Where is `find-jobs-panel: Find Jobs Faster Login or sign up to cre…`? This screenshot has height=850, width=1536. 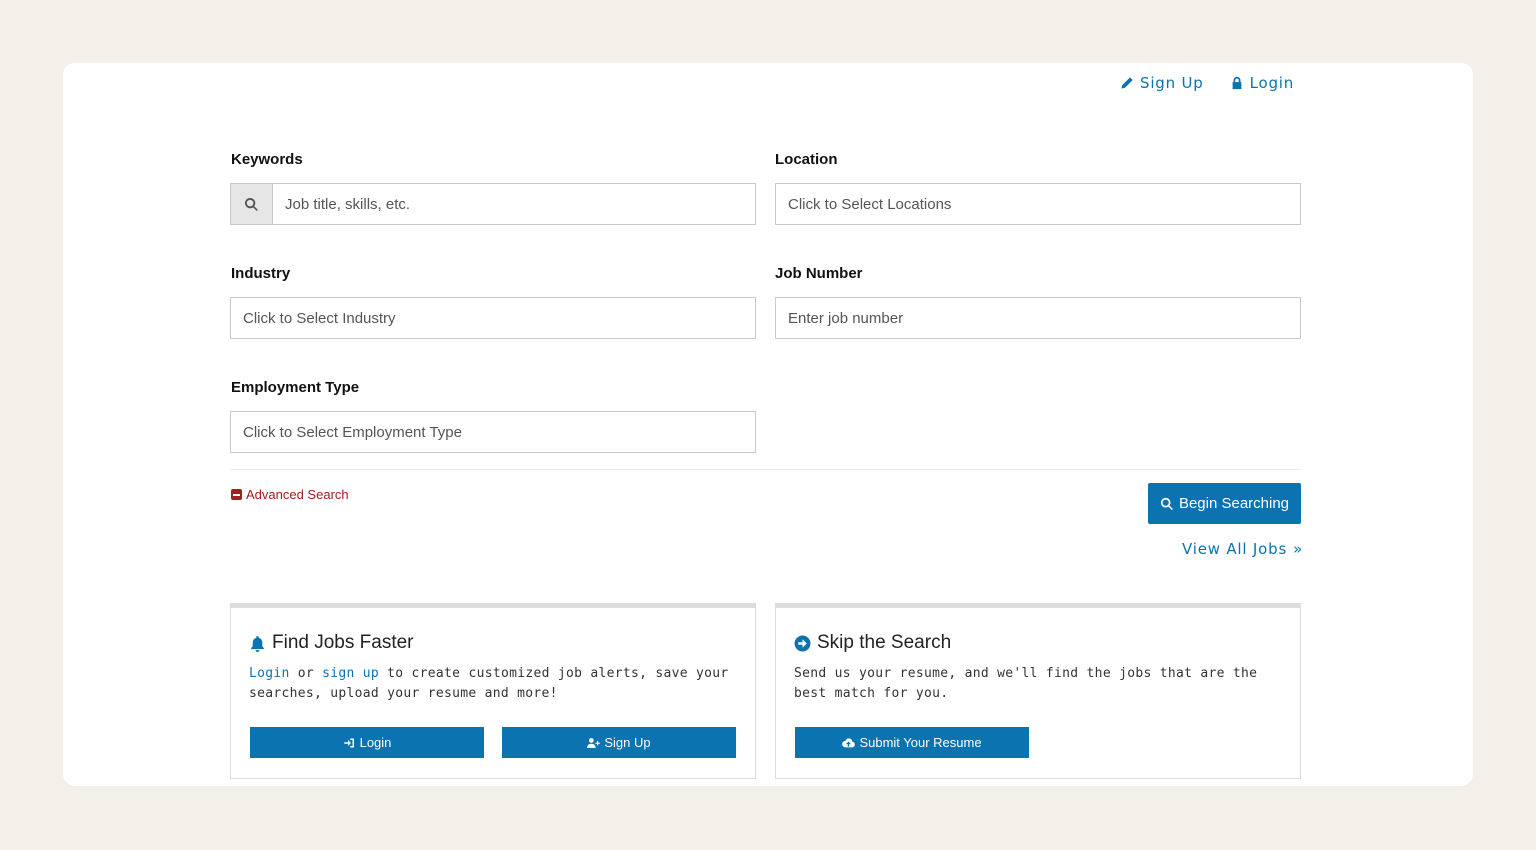
find-jobs-panel: Find Jobs Faster Login or sign up to cre… is located at coordinates (493, 691).